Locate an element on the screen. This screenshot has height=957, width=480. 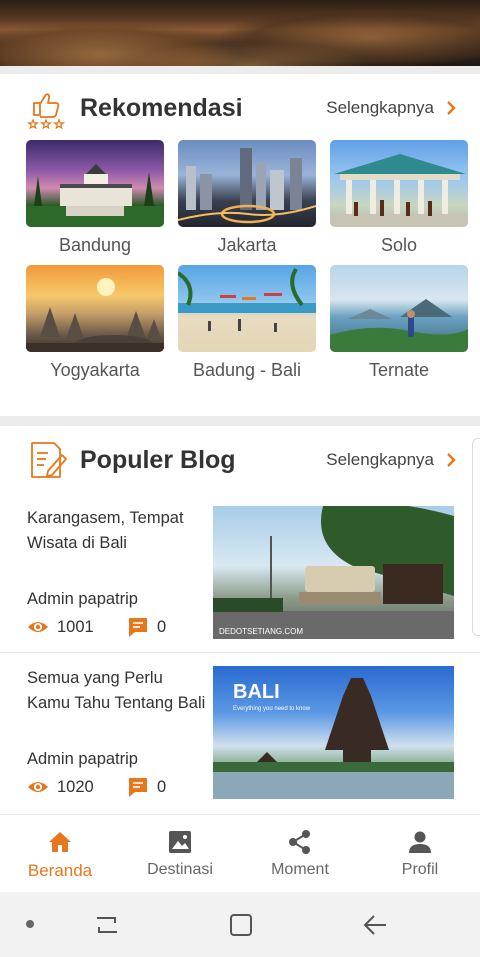
blog-more-link: Selengkapnya is located at coordinates (392, 460).